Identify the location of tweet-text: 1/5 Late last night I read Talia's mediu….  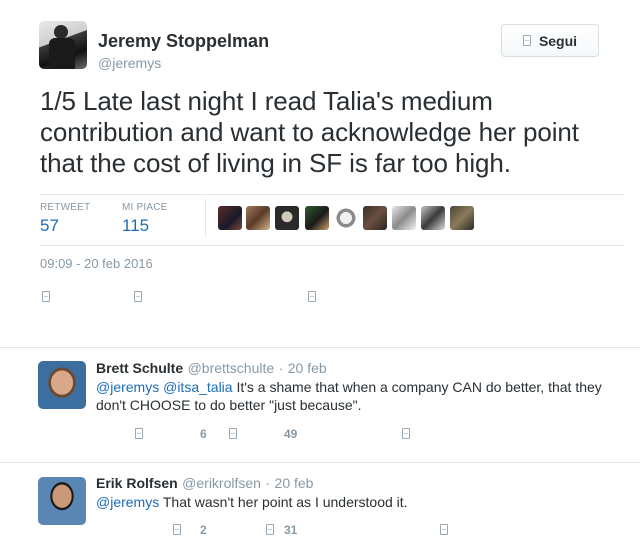
(309, 132).